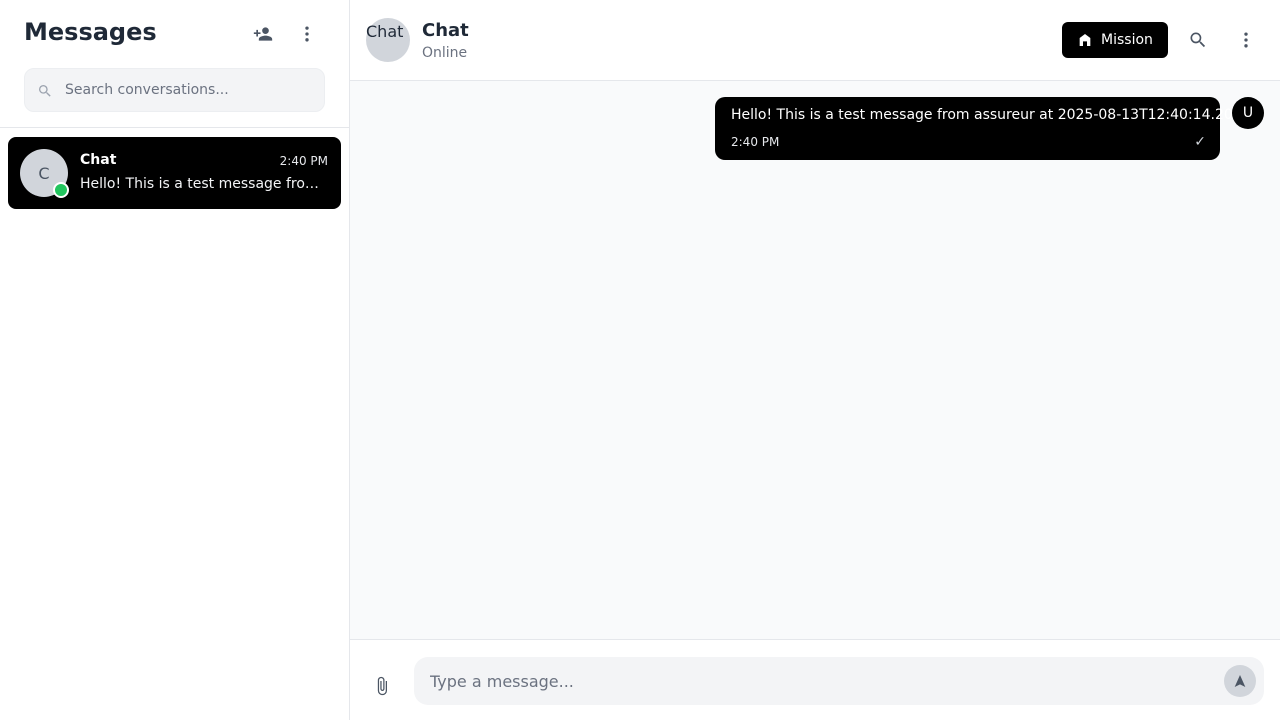  Describe the element at coordinates (820, 681) in the screenshot. I see `message-input` at that location.